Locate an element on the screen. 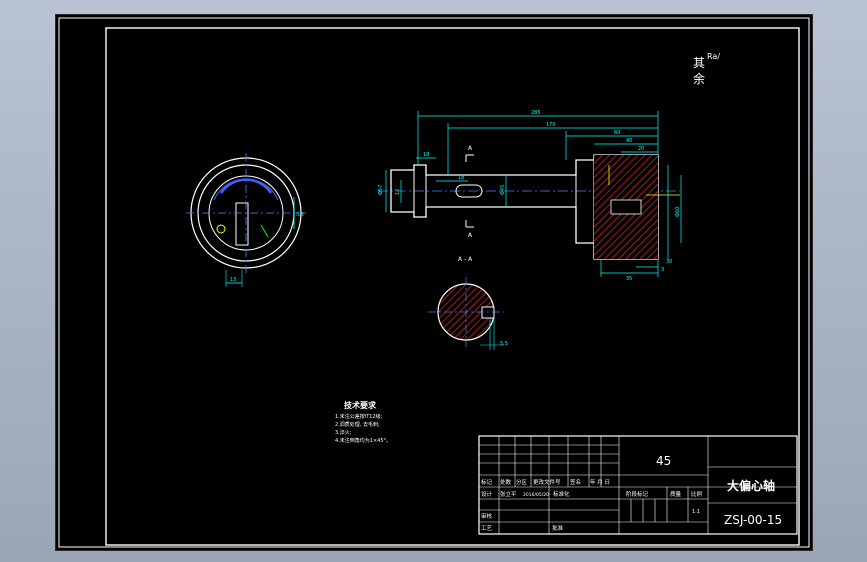 The width and height of the screenshot is (867, 562). dim-length-4: 40 is located at coordinates (629, 141).